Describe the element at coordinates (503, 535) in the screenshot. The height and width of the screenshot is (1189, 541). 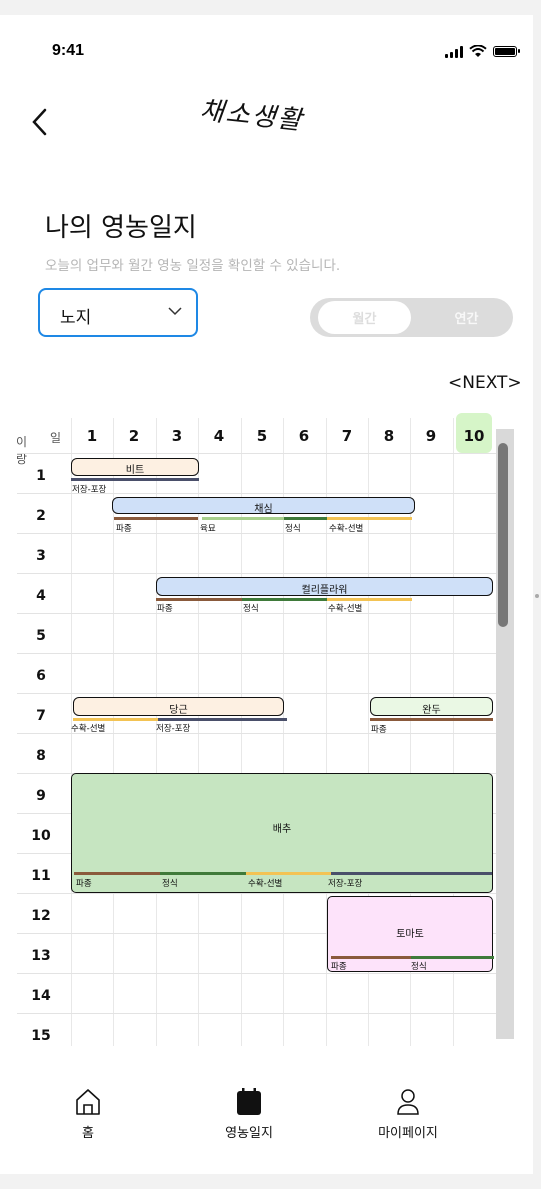
I see `scrollbar-thumb` at that location.